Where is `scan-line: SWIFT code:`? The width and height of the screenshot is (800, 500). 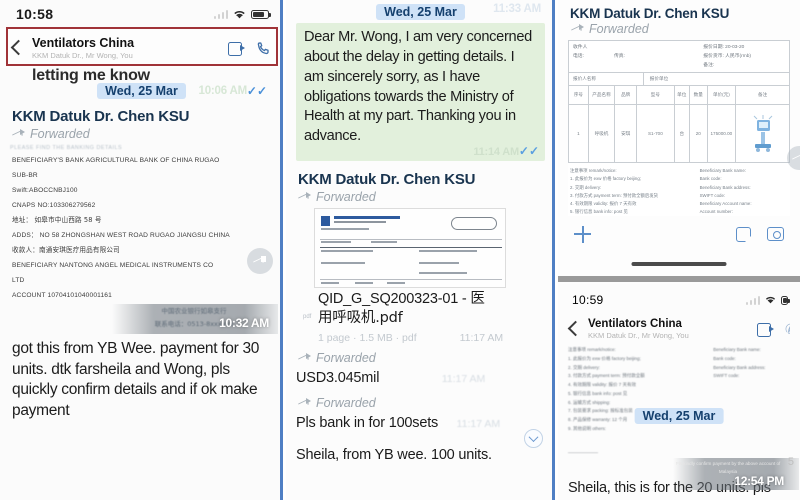 scan-line: SWIFT code: is located at coordinates (726, 376).